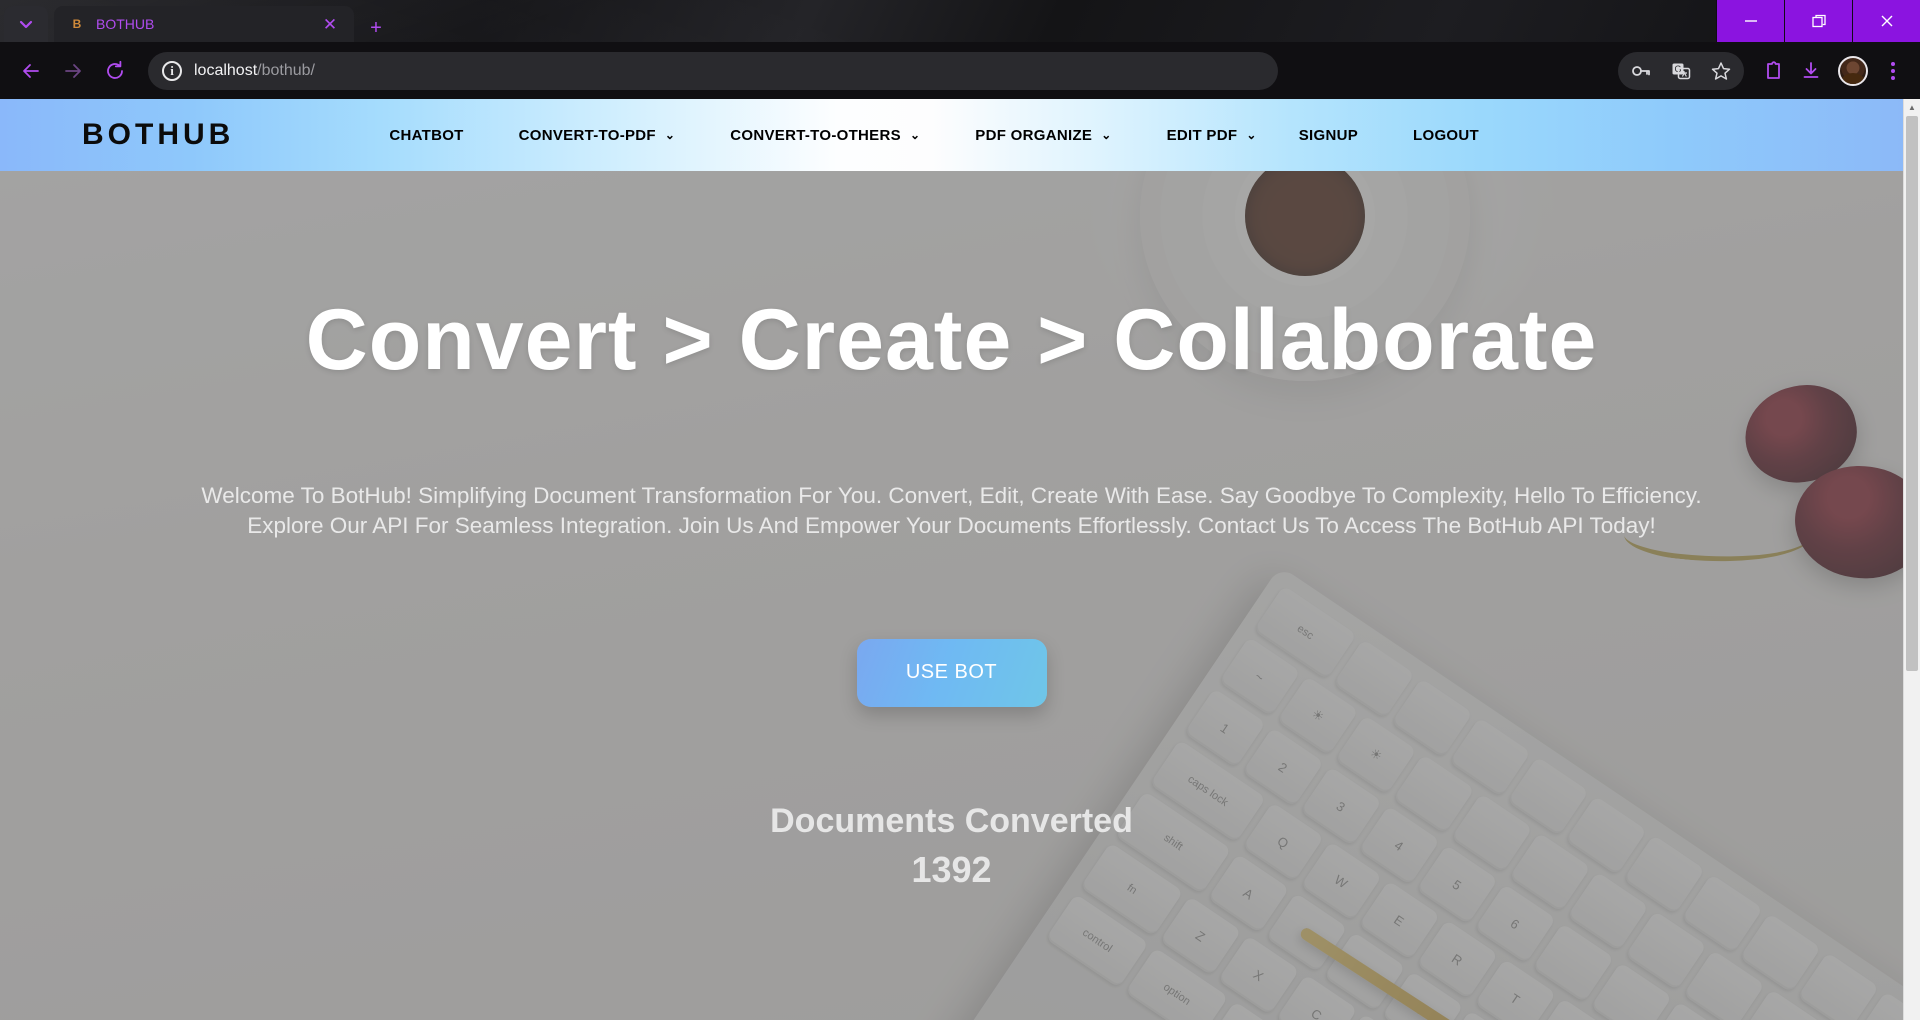 The image size is (1920, 1020). I want to click on new-tab-button: +, so click(376, 28).